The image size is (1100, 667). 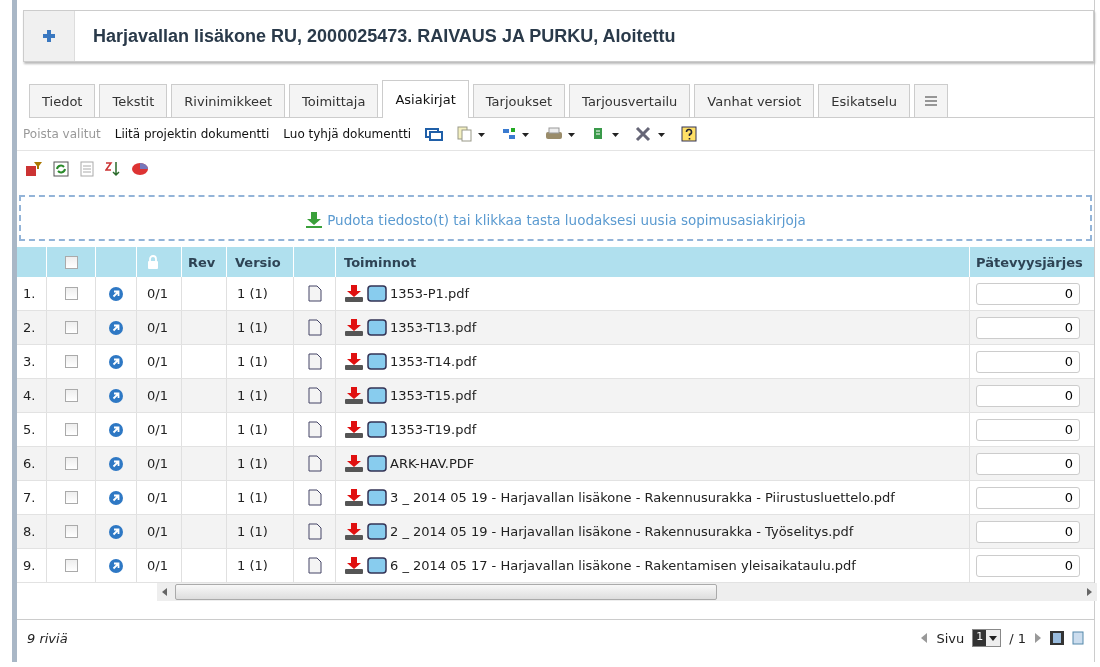 What do you see at coordinates (113, 169) in the screenshot?
I see `sort-icon` at bounding box center [113, 169].